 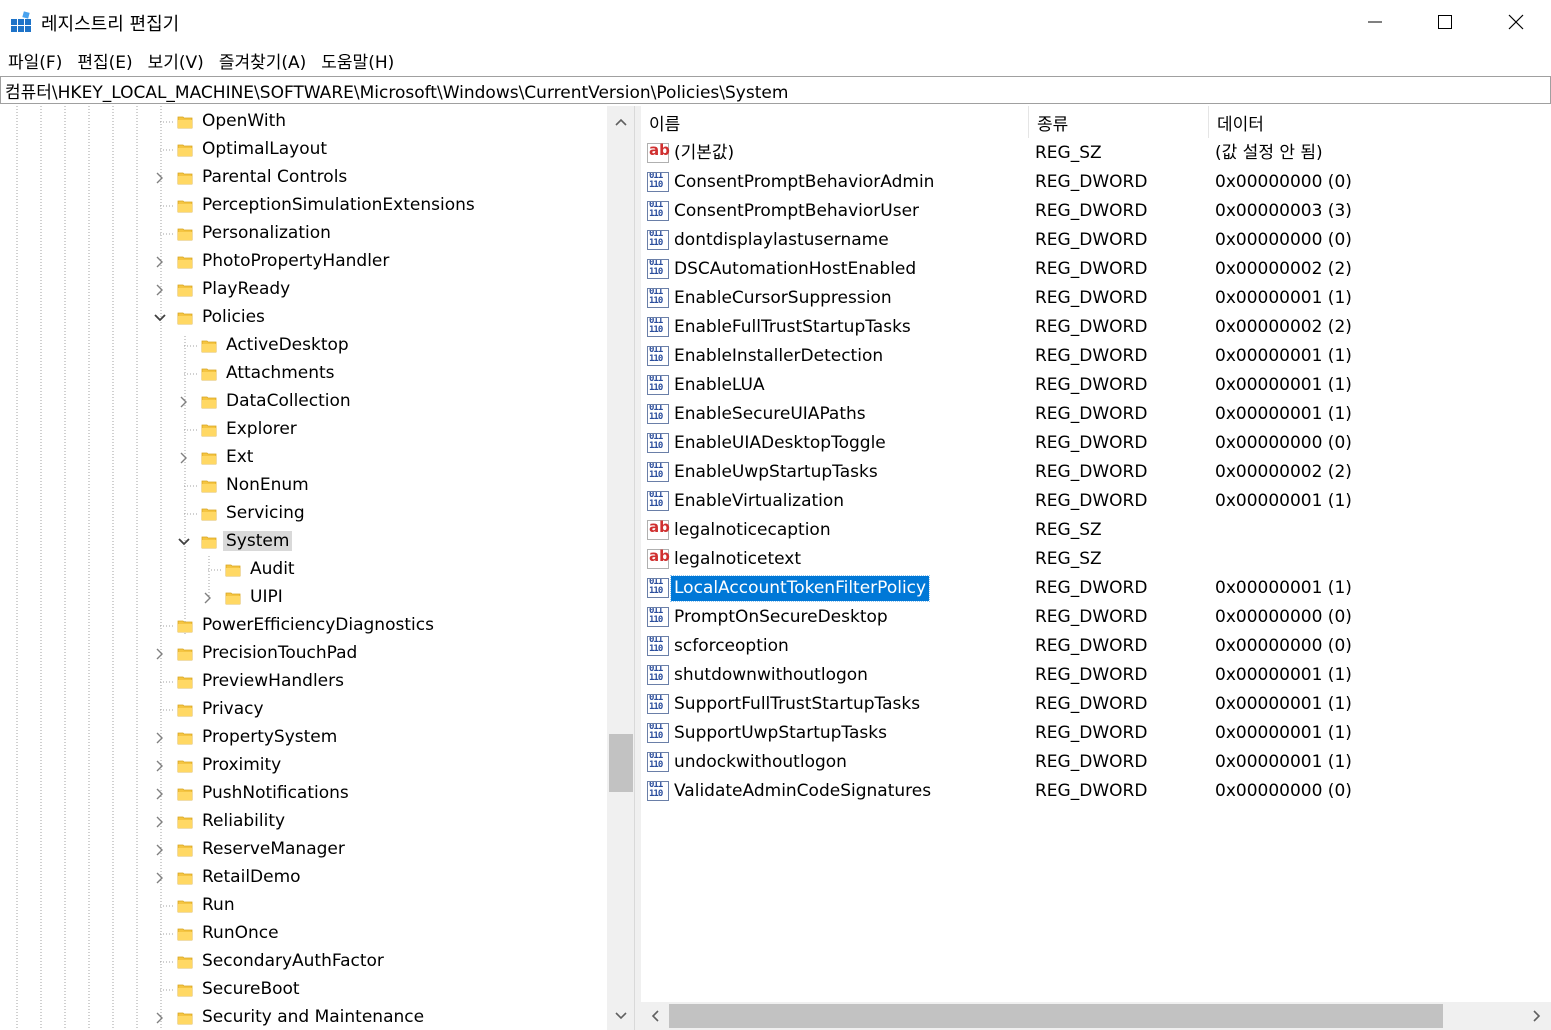 I want to click on tree-item: NonEnum, so click(x=302, y=486).